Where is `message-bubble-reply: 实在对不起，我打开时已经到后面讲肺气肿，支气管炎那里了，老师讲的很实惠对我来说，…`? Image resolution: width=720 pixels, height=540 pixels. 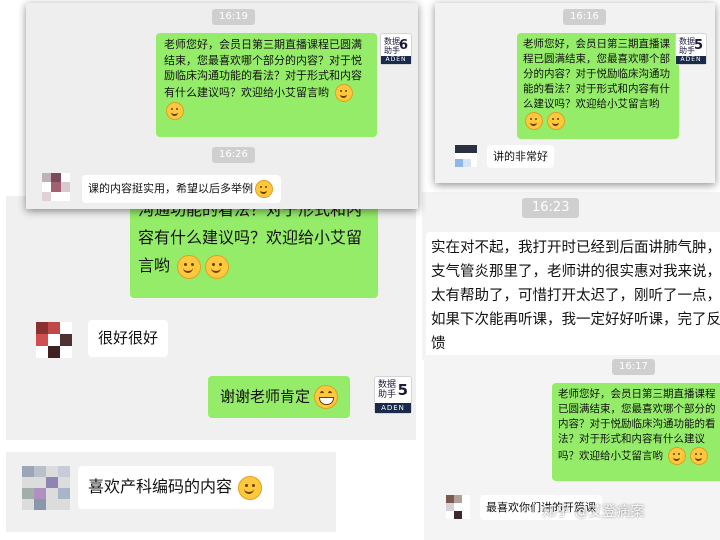 message-bubble-reply: 实在对不起，我打开时已经到后面讲肺气肿，支气管炎那里了，老师讲的很实惠对我来说，… is located at coordinates (573, 296).